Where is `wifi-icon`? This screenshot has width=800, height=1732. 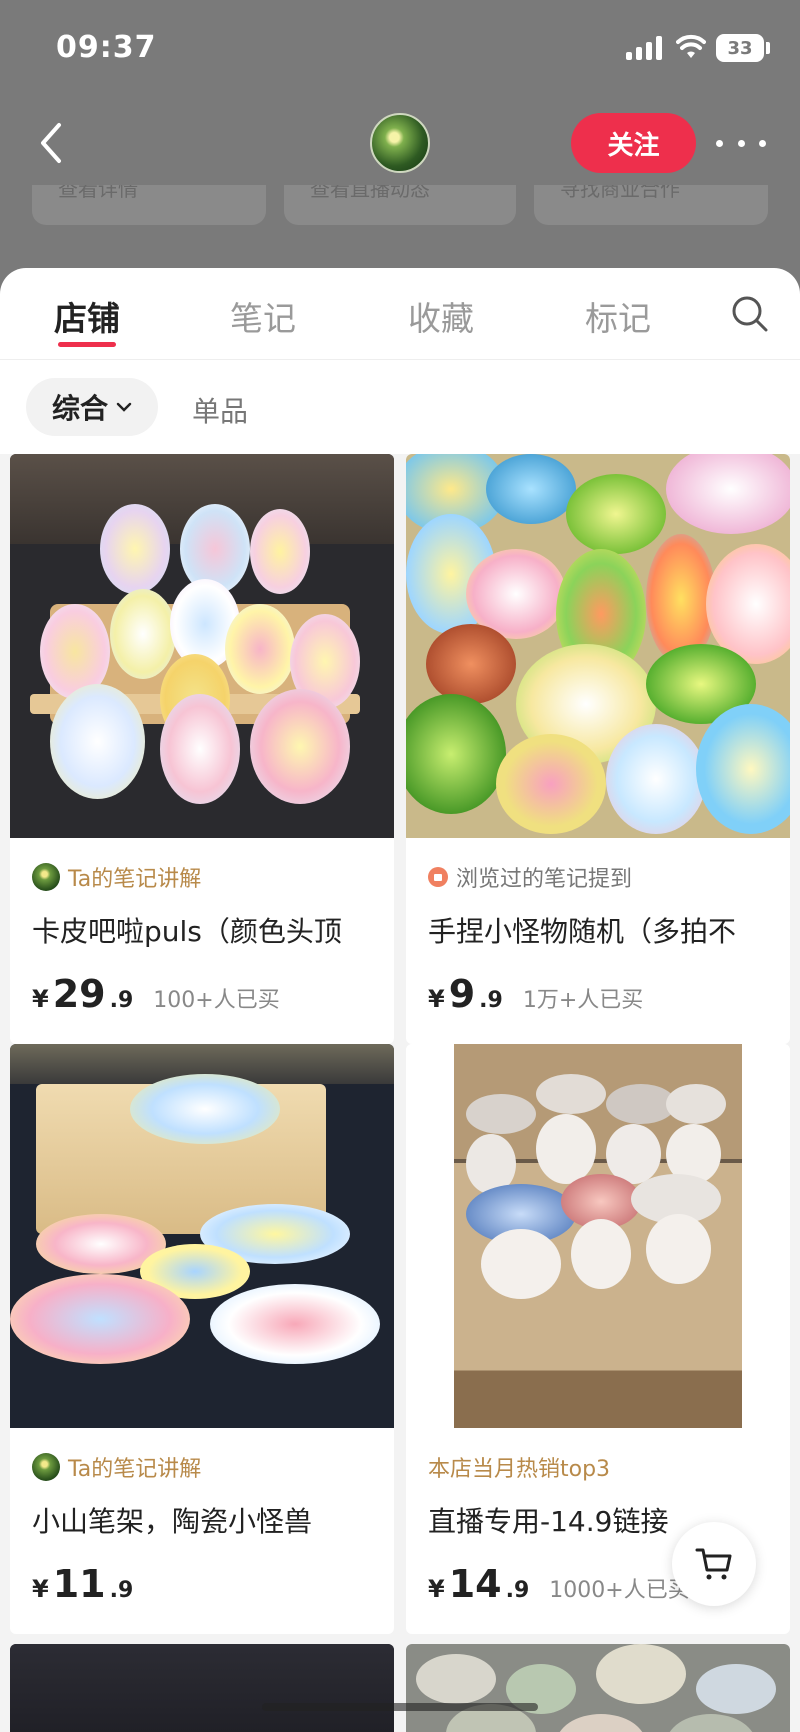
wifi-icon is located at coordinates (691, 46).